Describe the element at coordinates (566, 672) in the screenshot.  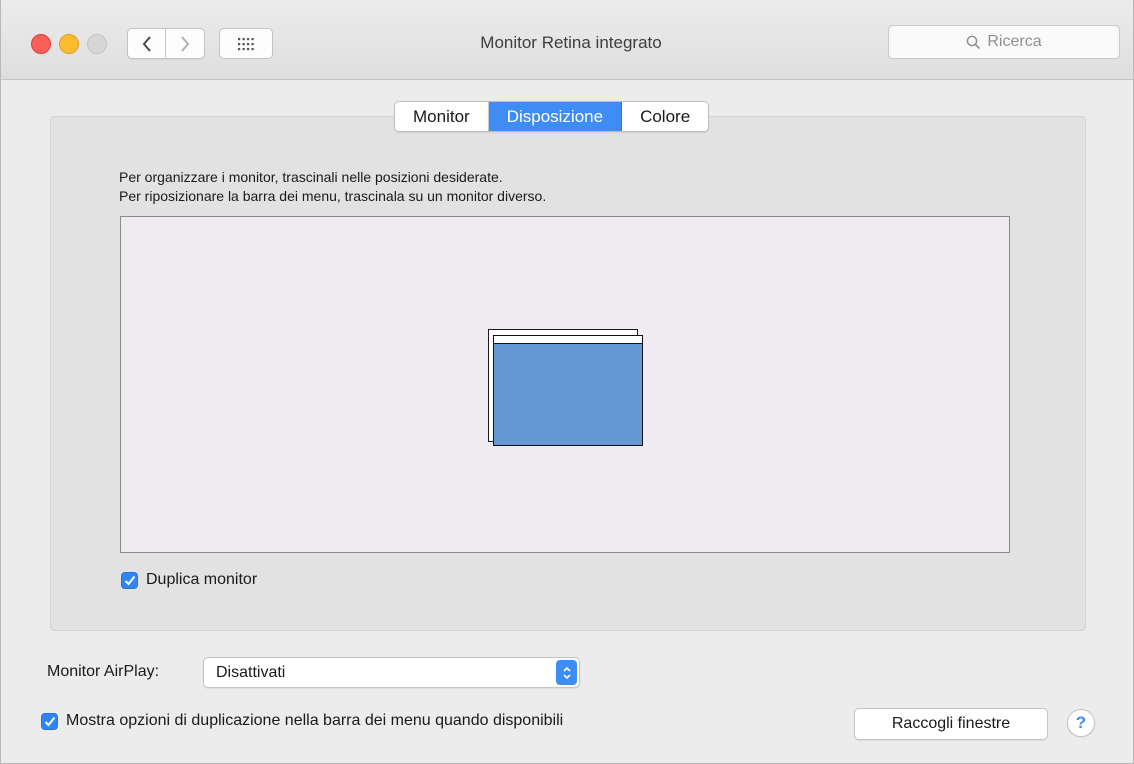
I see `up-down-arrows-icon` at that location.